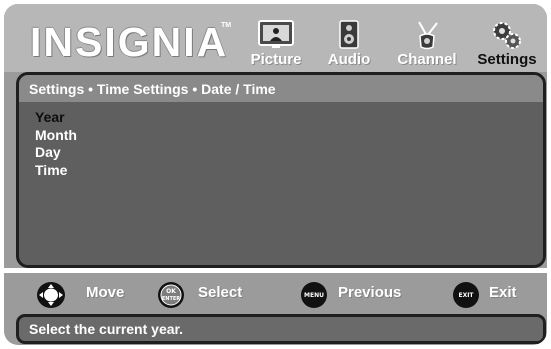 This screenshot has width=551, height=349. Describe the element at coordinates (56, 118) in the screenshot. I see `menu-item-year: Year` at that location.